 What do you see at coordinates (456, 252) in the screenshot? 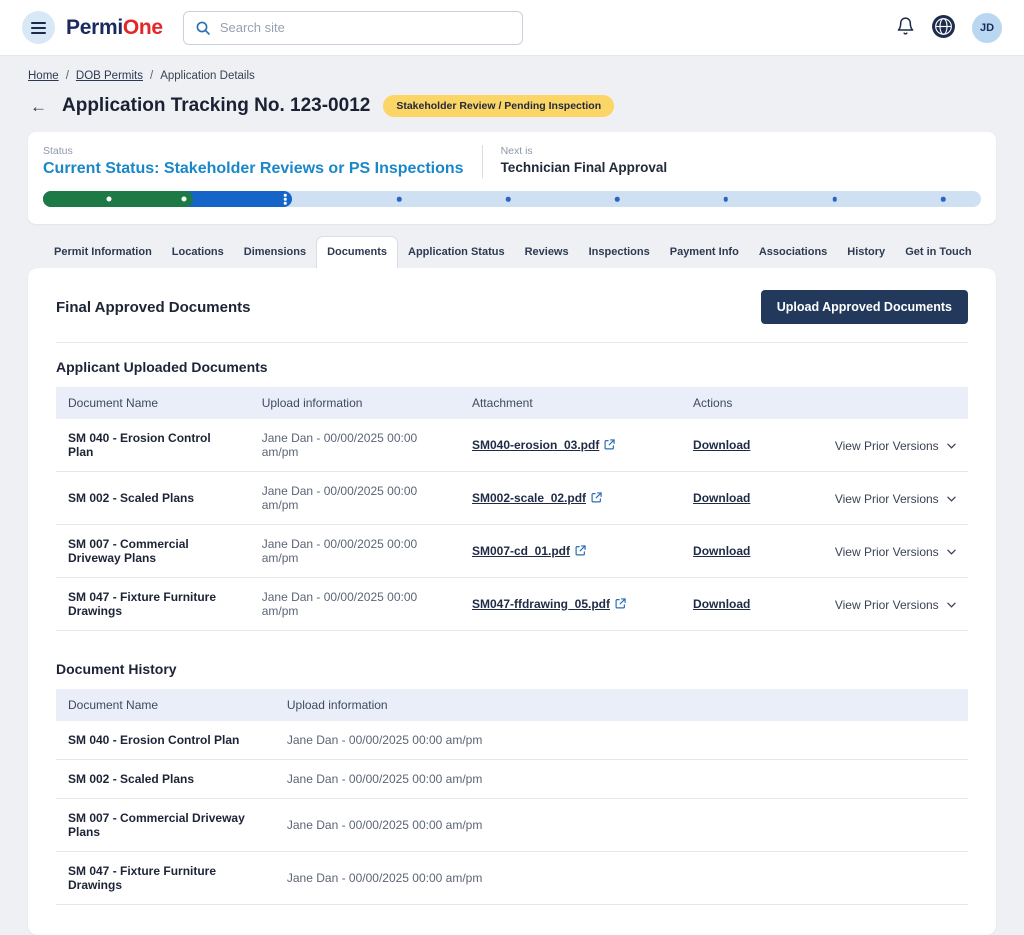
I see `tab-application-status: Application Status` at bounding box center [456, 252].